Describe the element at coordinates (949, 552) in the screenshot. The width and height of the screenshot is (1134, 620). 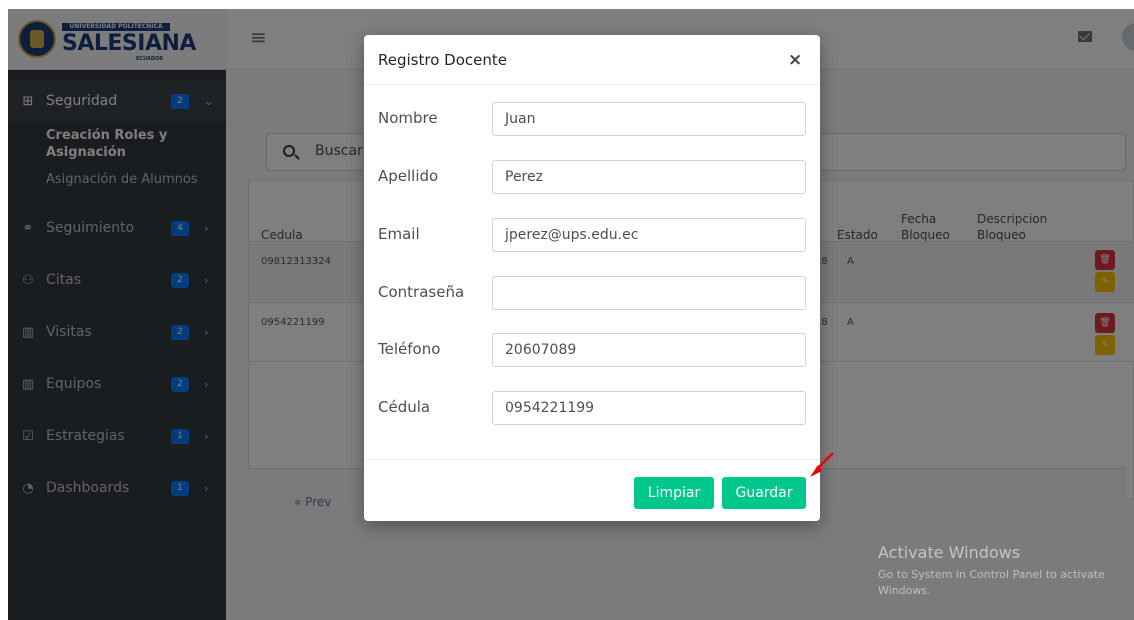
I see `activate-windows-title: Activate Windows` at that location.